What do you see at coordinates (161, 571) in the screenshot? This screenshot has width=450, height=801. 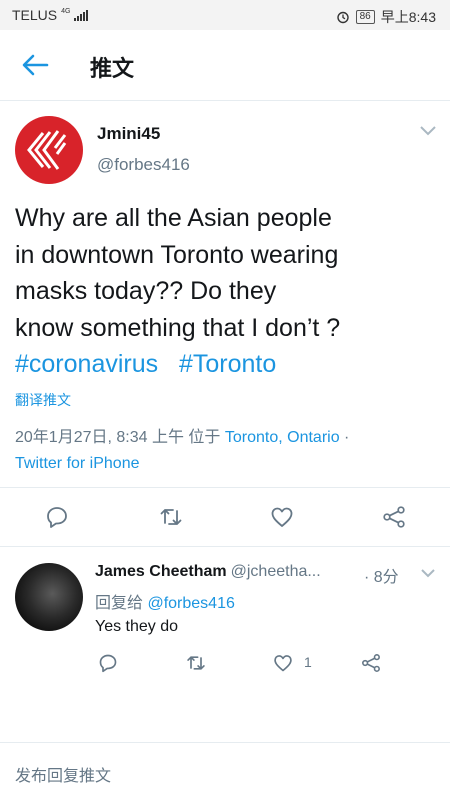 I see `reply-author-name: James Cheetham` at bounding box center [161, 571].